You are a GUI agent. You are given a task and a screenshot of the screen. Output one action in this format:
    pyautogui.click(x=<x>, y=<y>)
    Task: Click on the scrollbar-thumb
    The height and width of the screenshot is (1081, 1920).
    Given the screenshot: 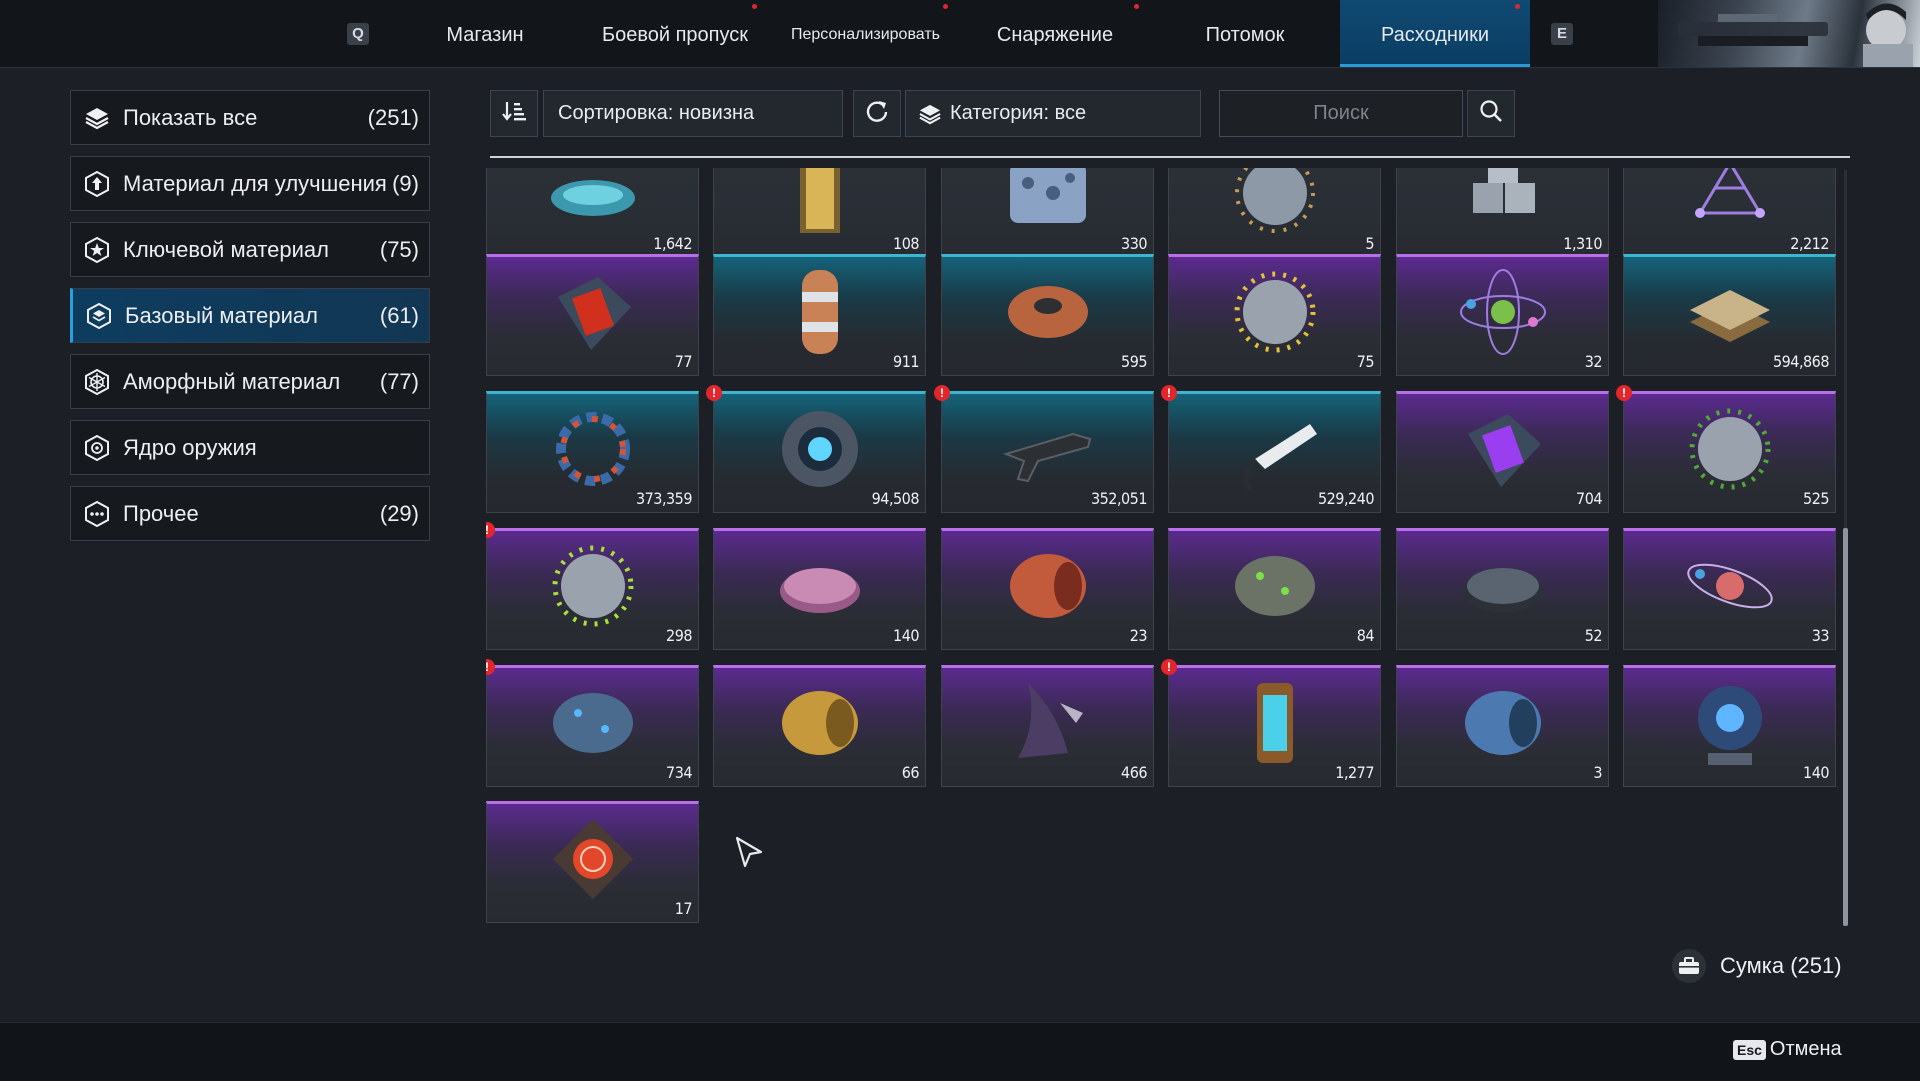 What is the action you would take?
    pyautogui.click(x=1845, y=727)
    